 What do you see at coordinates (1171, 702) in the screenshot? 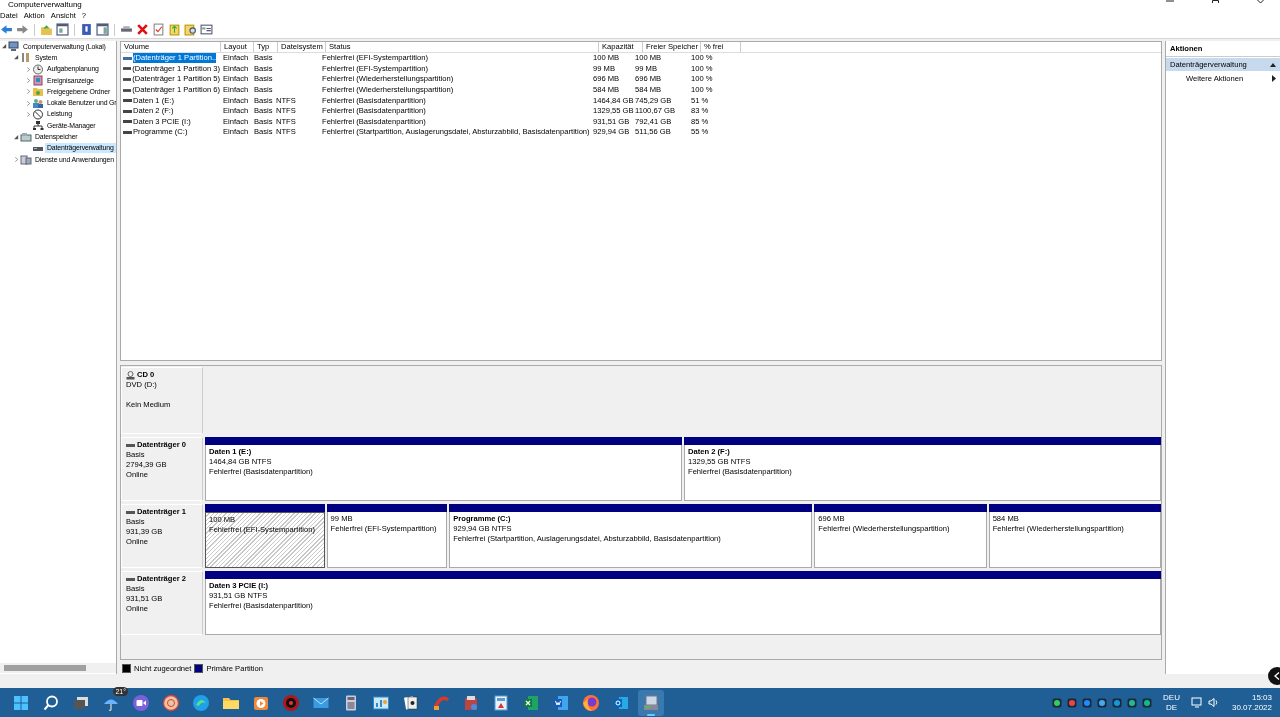
I see `language-indicator: DEU DE` at bounding box center [1171, 702].